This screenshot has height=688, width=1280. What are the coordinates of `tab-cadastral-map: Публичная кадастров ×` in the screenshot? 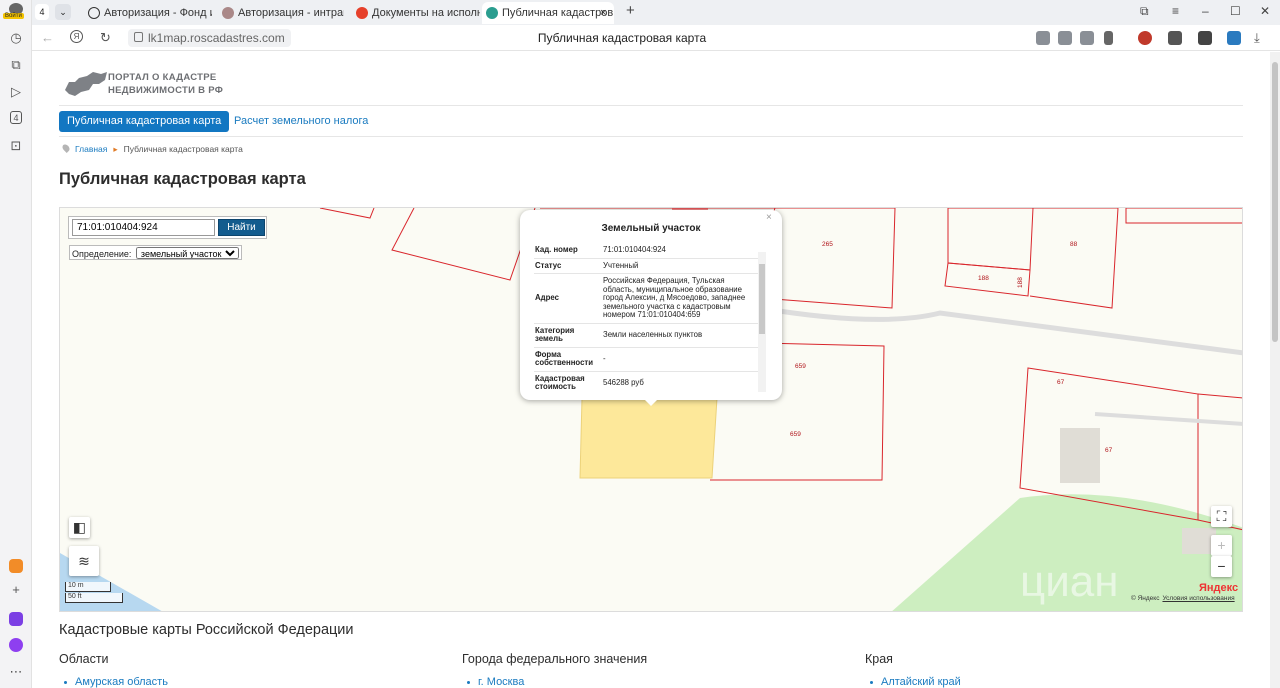 It's located at (548, 13).